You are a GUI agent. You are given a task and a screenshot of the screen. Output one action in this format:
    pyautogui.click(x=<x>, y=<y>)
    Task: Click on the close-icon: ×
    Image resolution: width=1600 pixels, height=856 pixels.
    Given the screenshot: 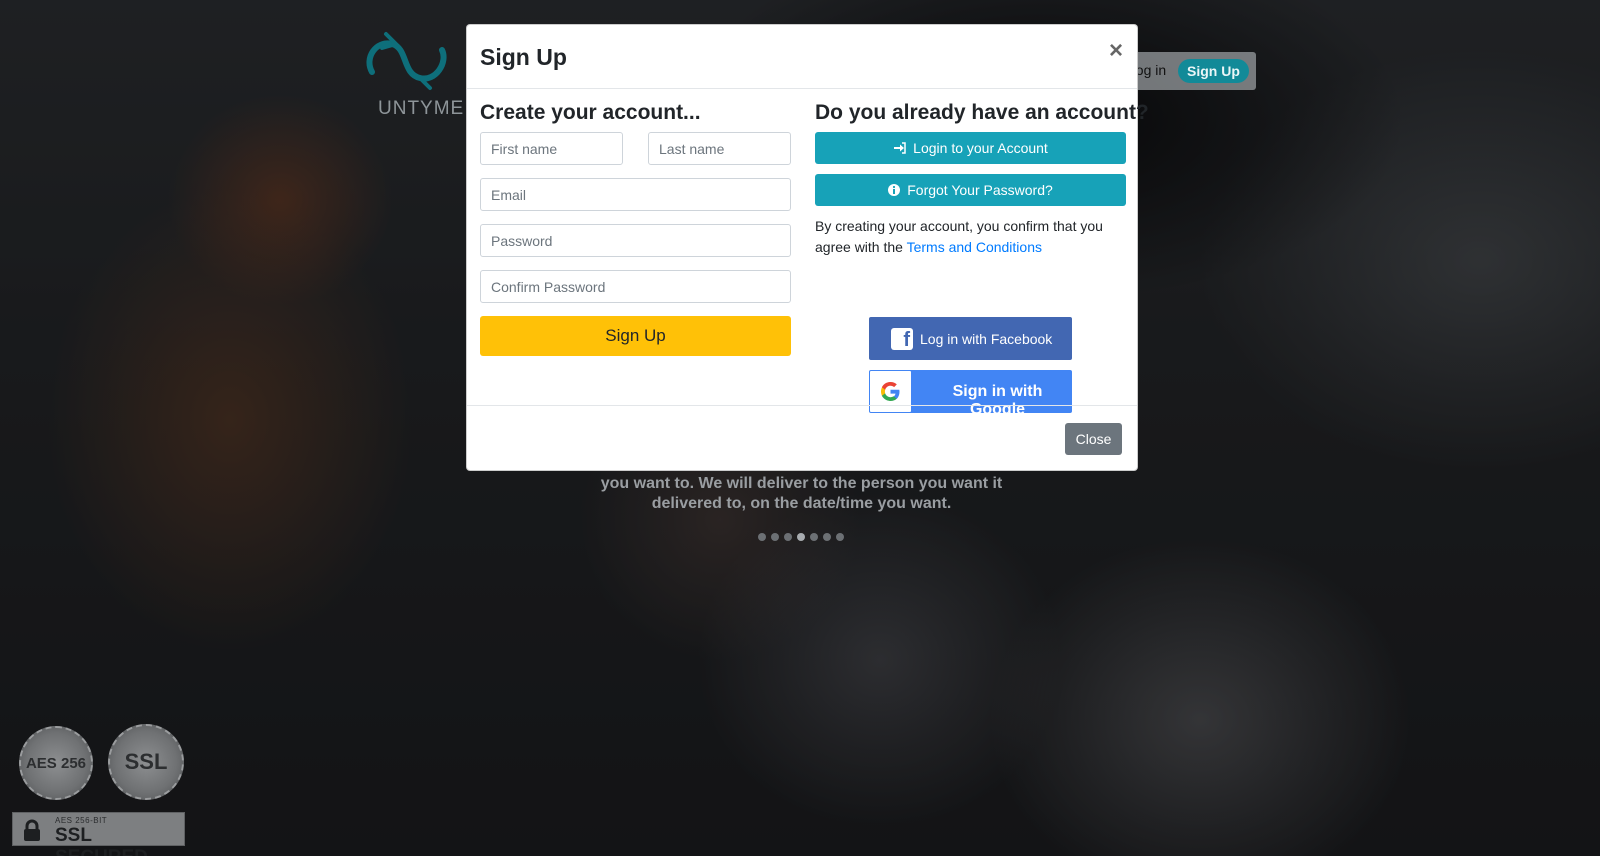 What is the action you would take?
    pyautogui.click(x=1116, y=51)
    